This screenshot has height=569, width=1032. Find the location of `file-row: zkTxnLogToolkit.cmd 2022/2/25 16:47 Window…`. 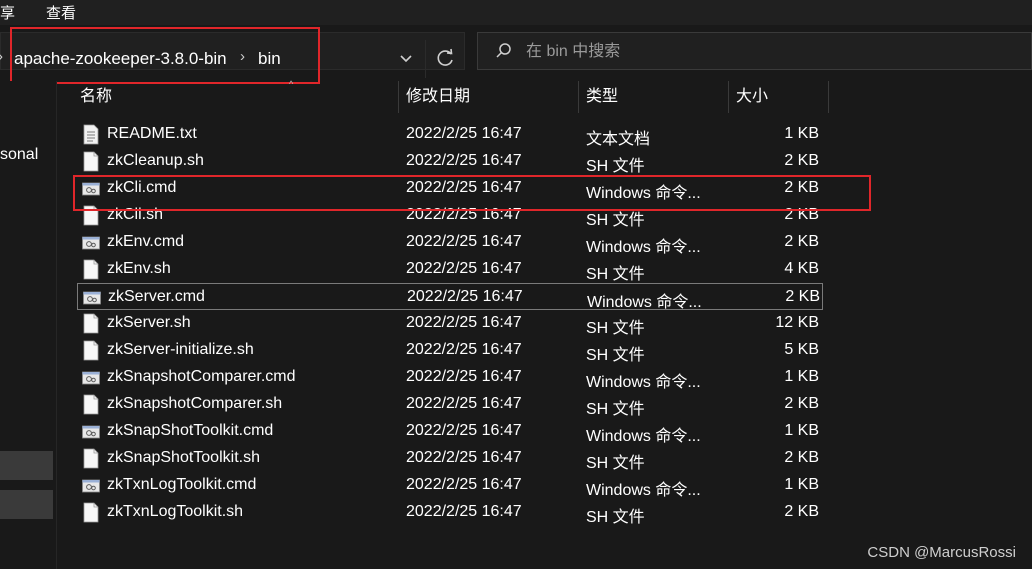

file-row: zkTxnLogToolkit.cmd 2022/2/25 16:47 Window… is located at coordinates (450, 485).